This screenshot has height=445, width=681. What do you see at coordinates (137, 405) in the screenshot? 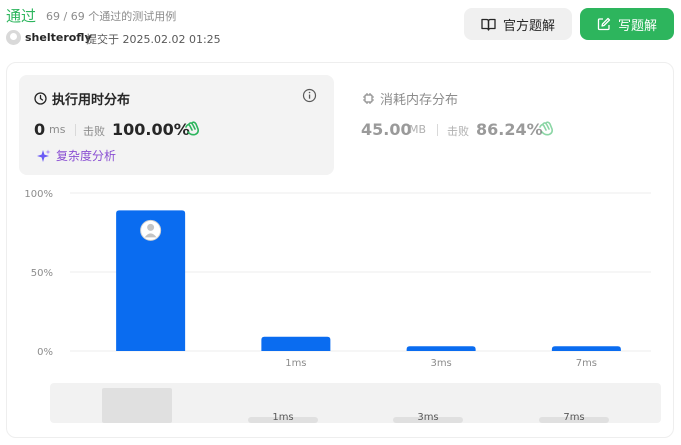
I see `overview-window-handle` at bounding box center [137, 405].